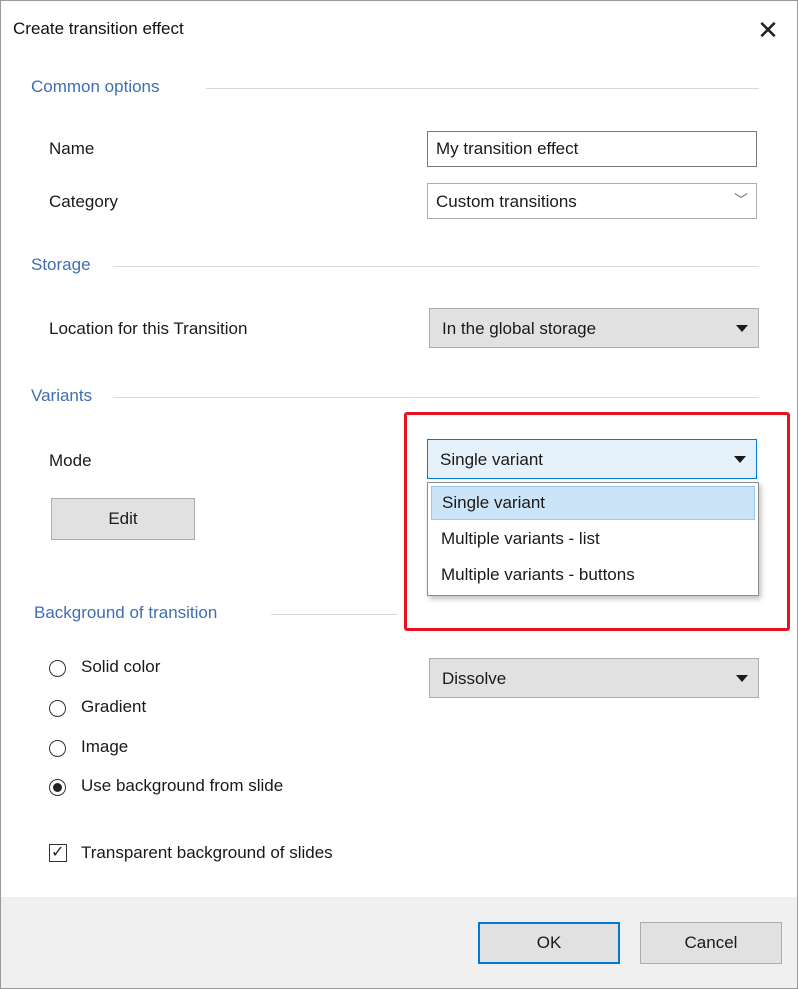  Describe the element at coordinates (594, 678) in the screenshot. I see `effect-dropdown: Dissolve` at that location.